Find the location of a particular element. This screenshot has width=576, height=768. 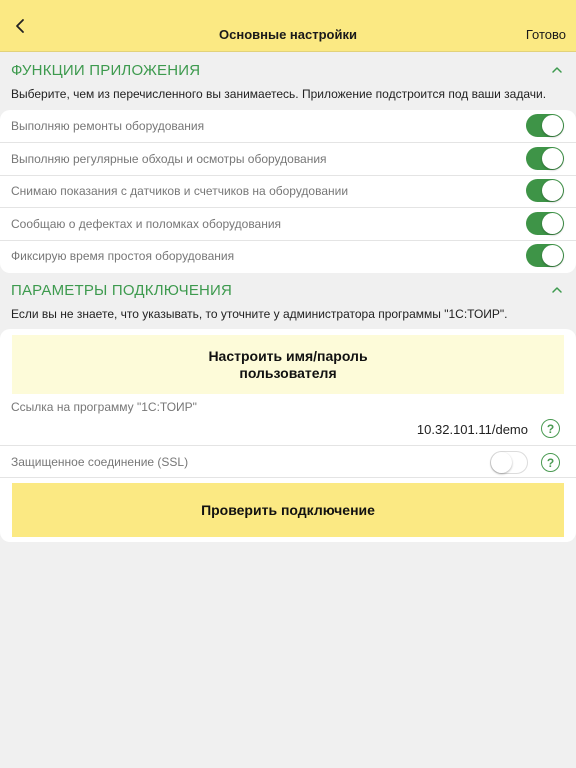

url-help-icon: ? is located at coordinates (550, 428).